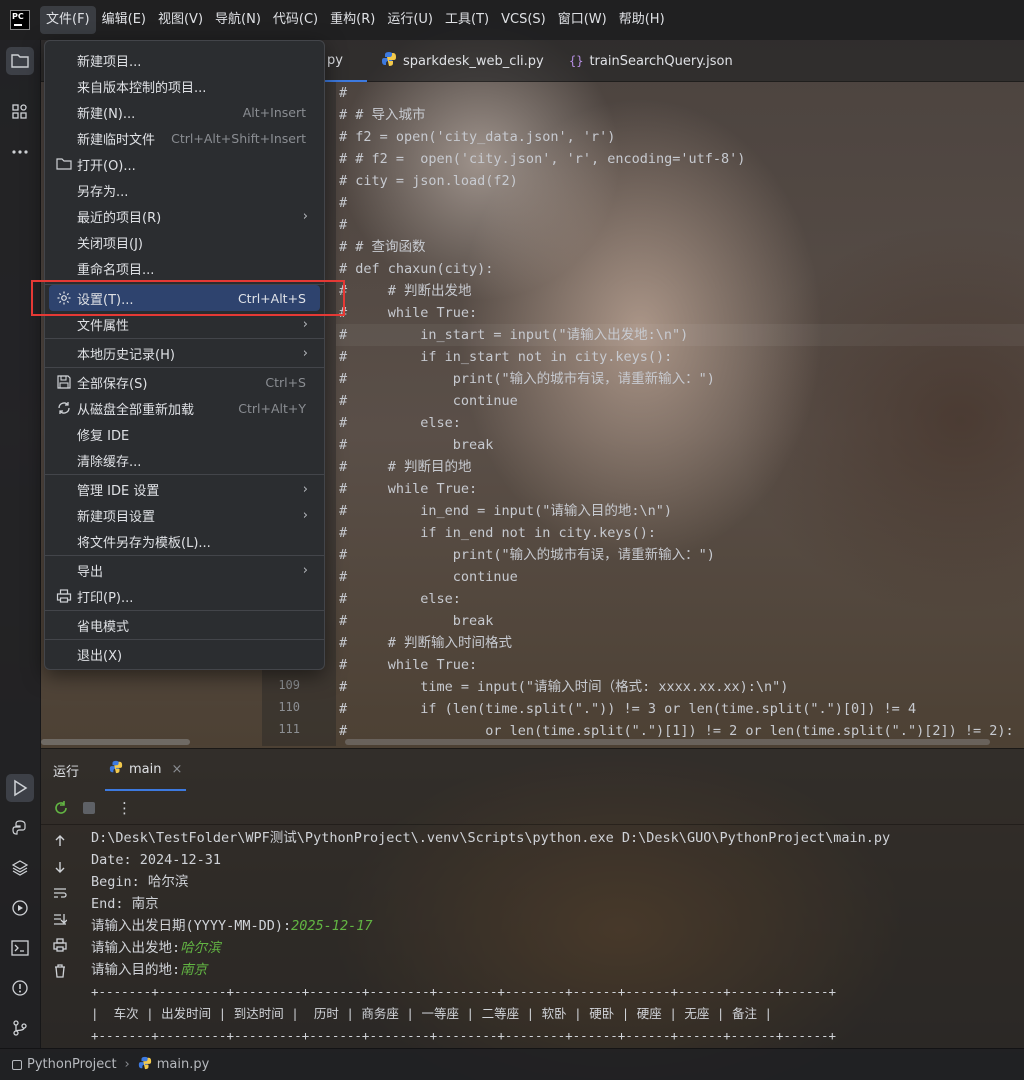  What do you see at coordinates (184, 138) in the screenshot?
I see `menu-item-new-scratch-file: 新建临时文件 Ctrl+Alt+Shift+Insert` at bounding box center [184, 138].